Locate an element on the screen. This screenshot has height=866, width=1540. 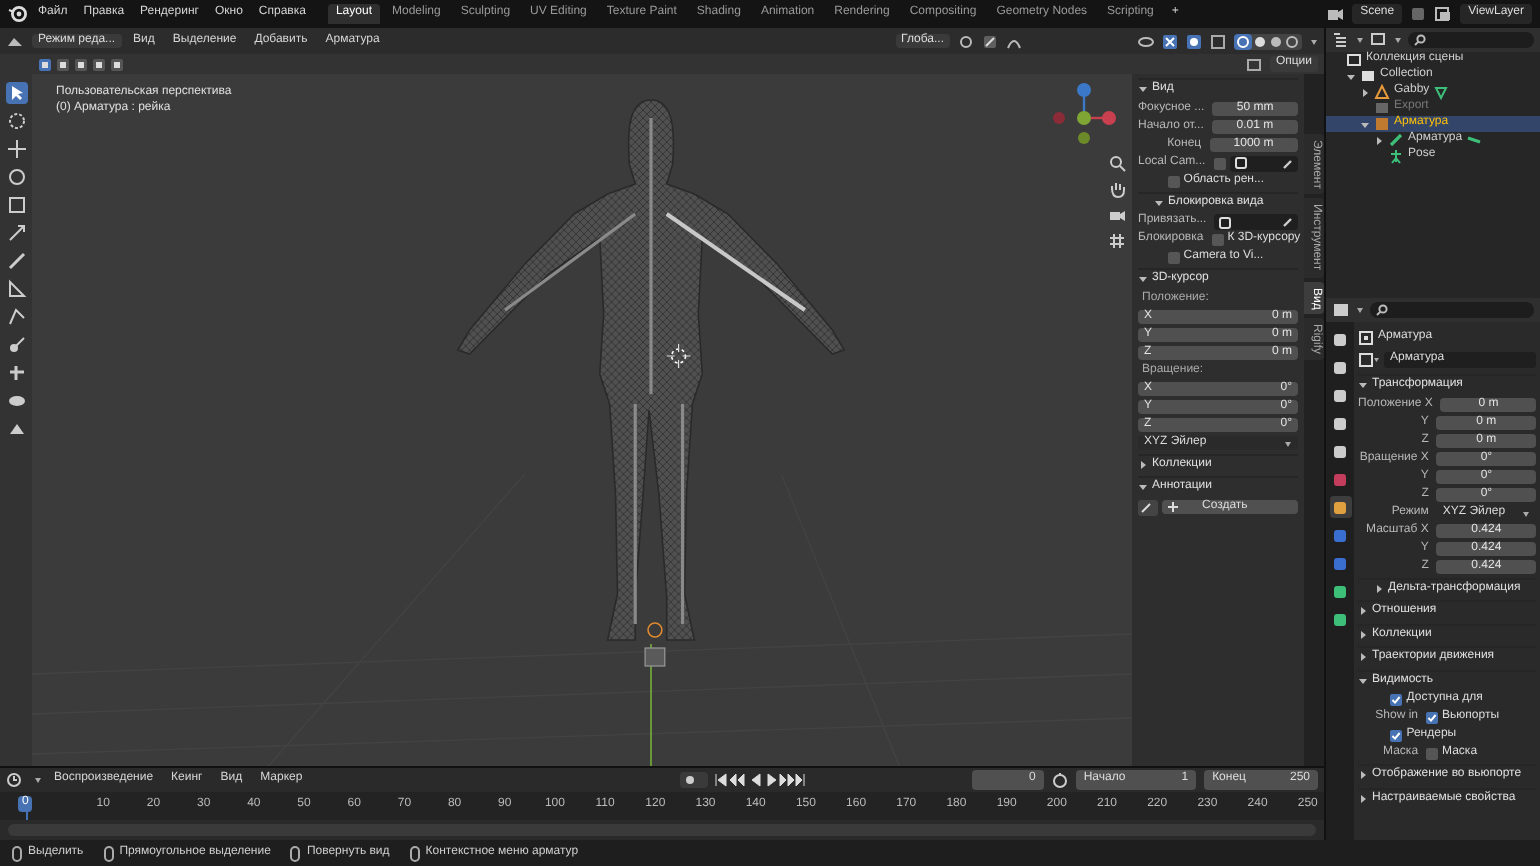
view-layer-icon is located at coordinates (1443, 14).